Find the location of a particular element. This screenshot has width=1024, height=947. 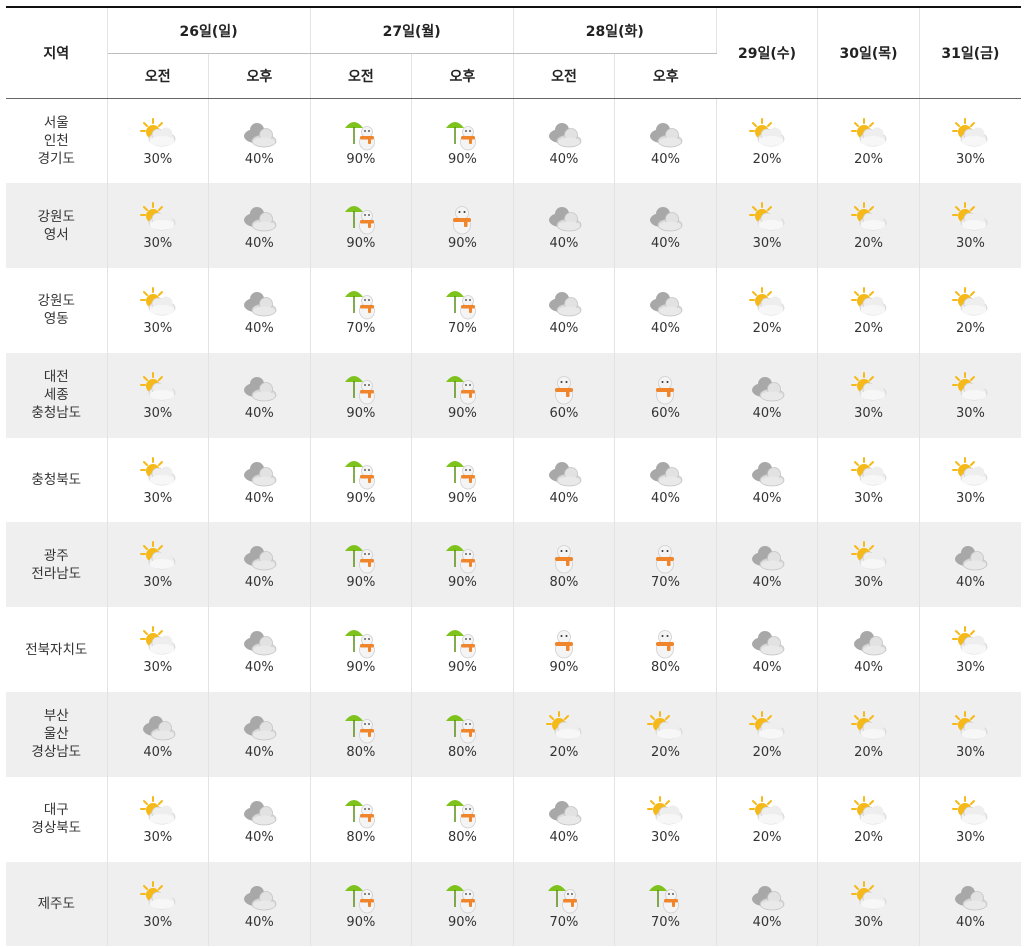

region-name-line: 경상남도 is located at coordinates (56, 752).